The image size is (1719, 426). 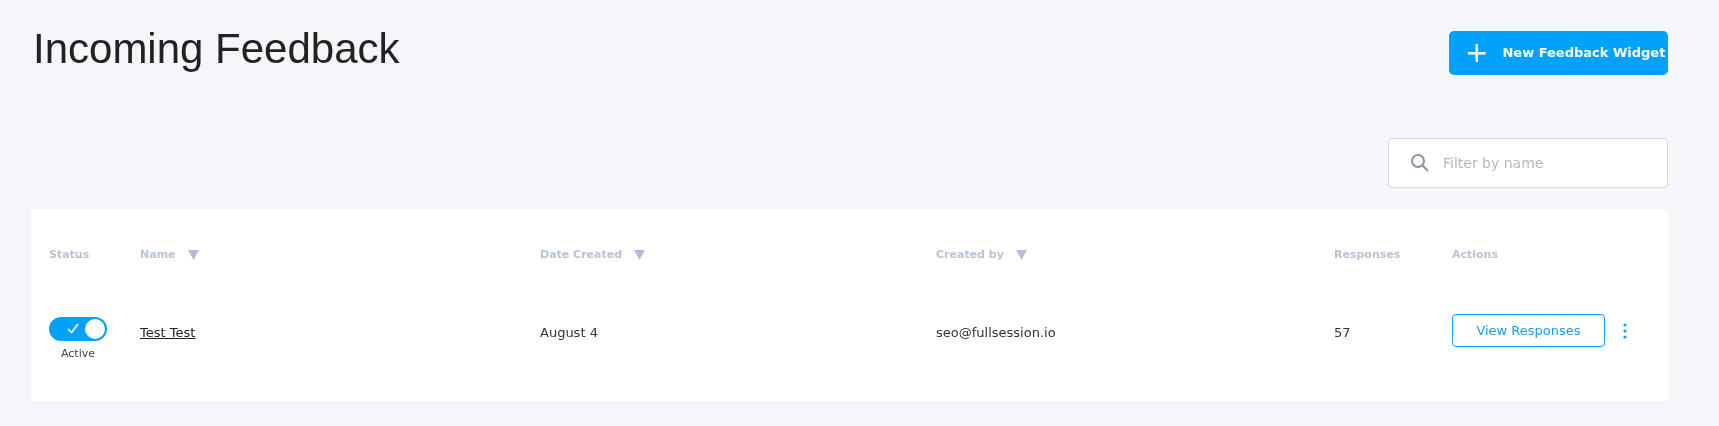 What do you see at coordinates (581, 255) in the screenshot?
I see `column-header: Date Created` at bounding box center [581, 255].